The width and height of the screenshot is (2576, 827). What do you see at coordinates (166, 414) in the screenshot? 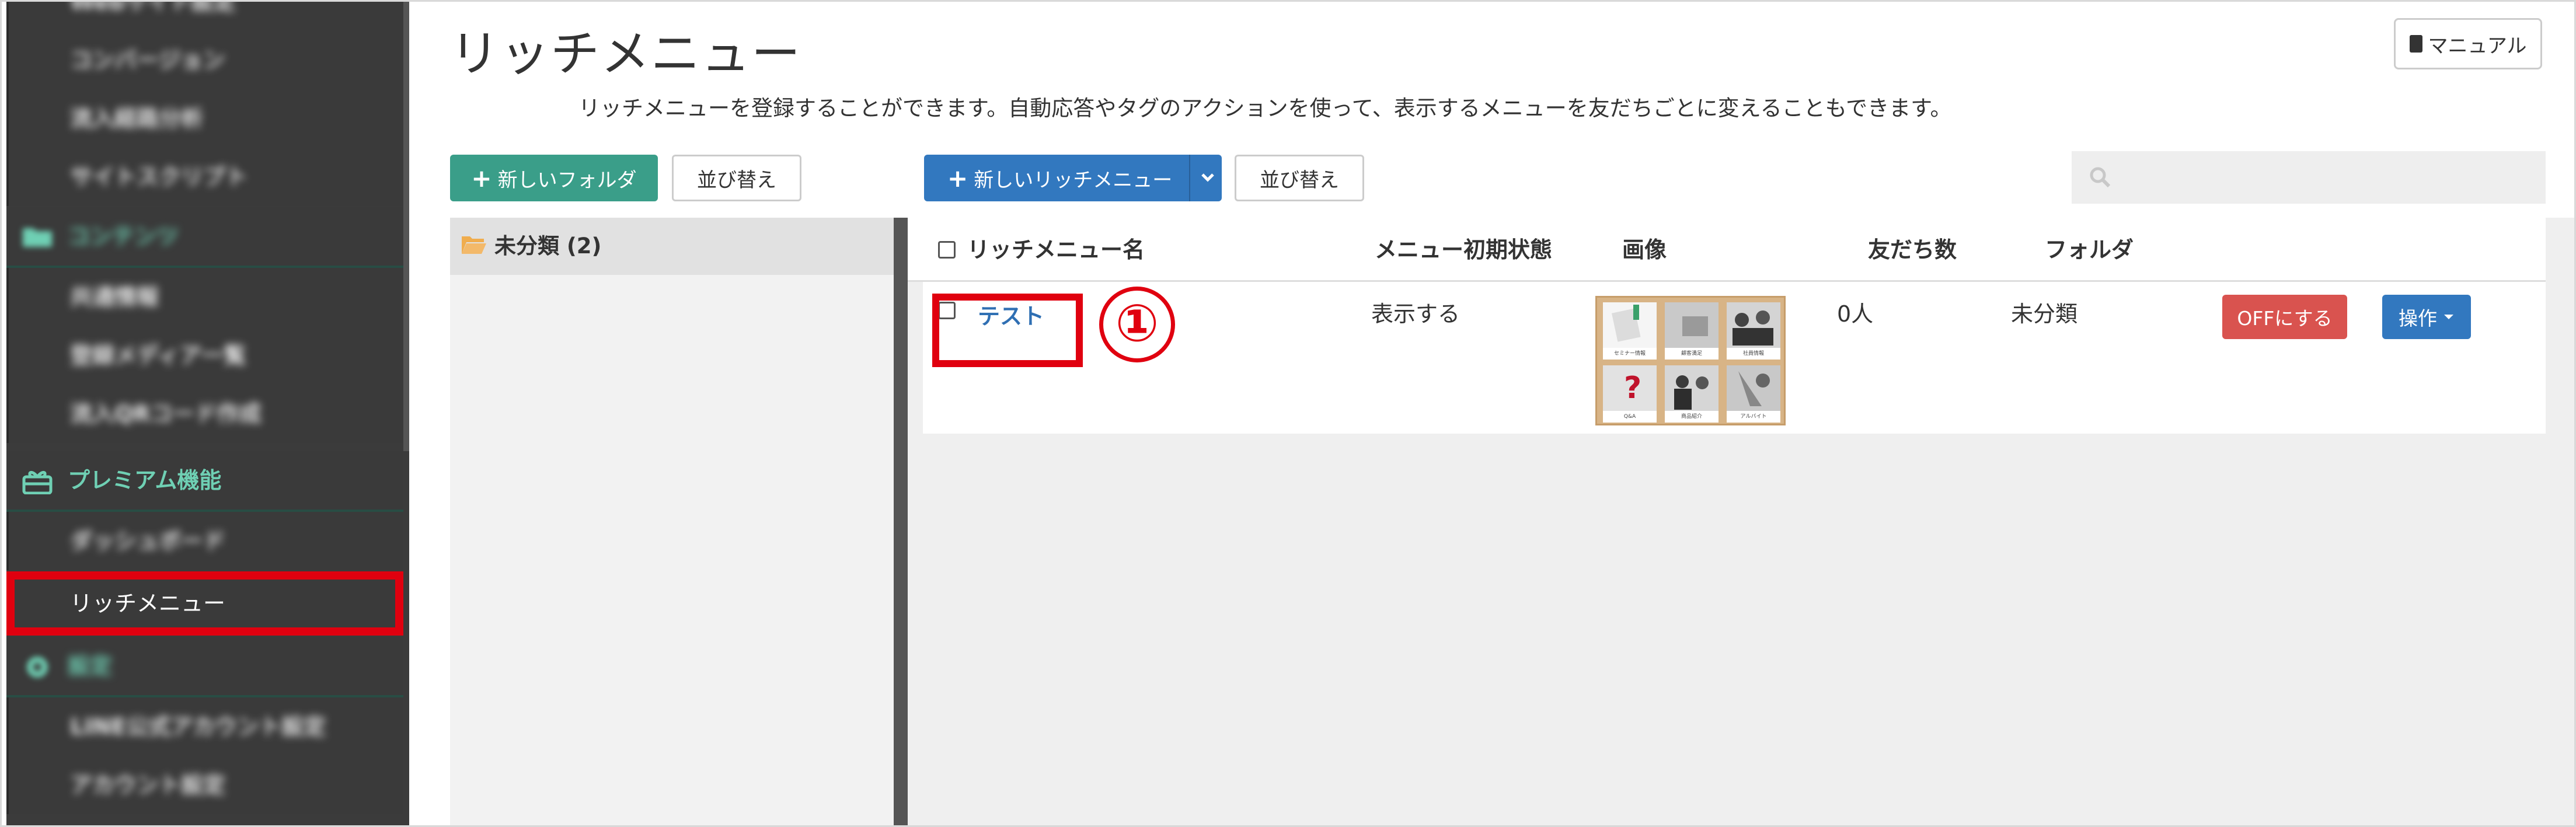
I see `sidebar-item-label: 流入QRコード作成` at bounding box center [166, 414].